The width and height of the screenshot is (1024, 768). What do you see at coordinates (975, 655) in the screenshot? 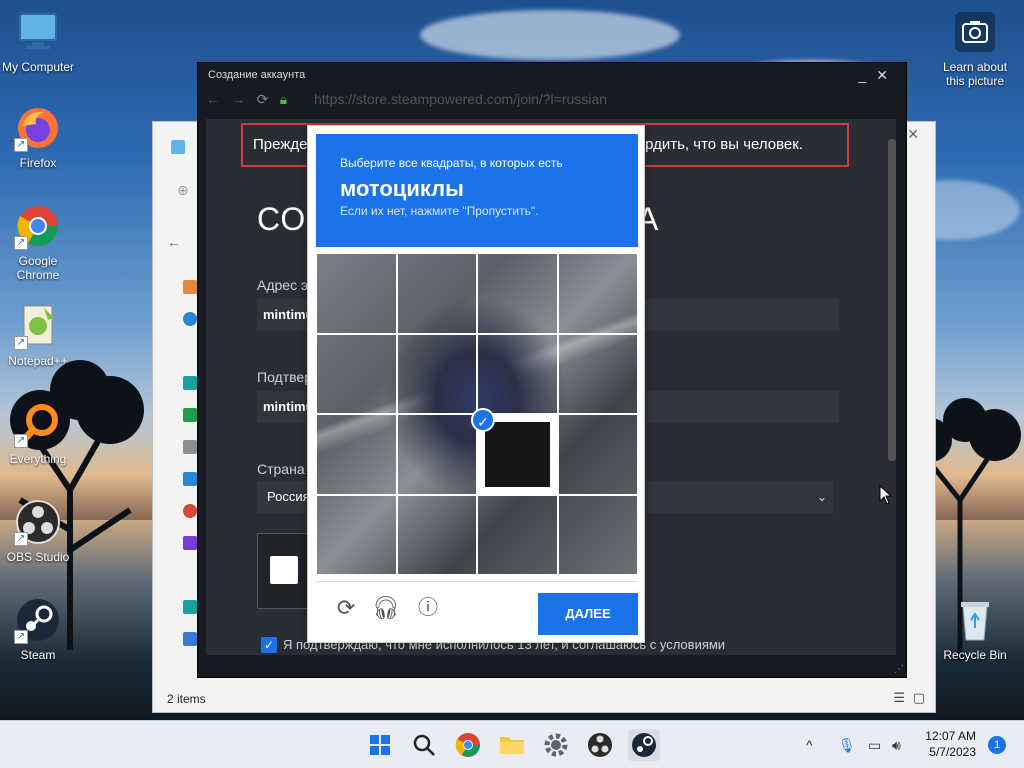
I see `desktop-icon-label: Recycle Bin` at bounding box center [975, 655].